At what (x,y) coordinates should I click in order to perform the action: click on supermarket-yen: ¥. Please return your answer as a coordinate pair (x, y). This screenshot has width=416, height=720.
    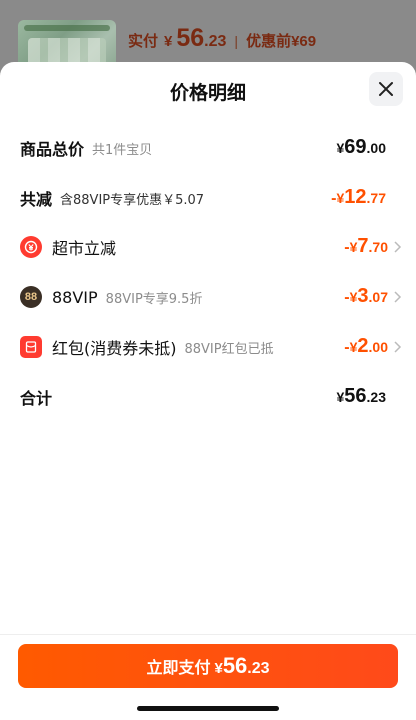
    Looking at the image, I should click on (353, 247).